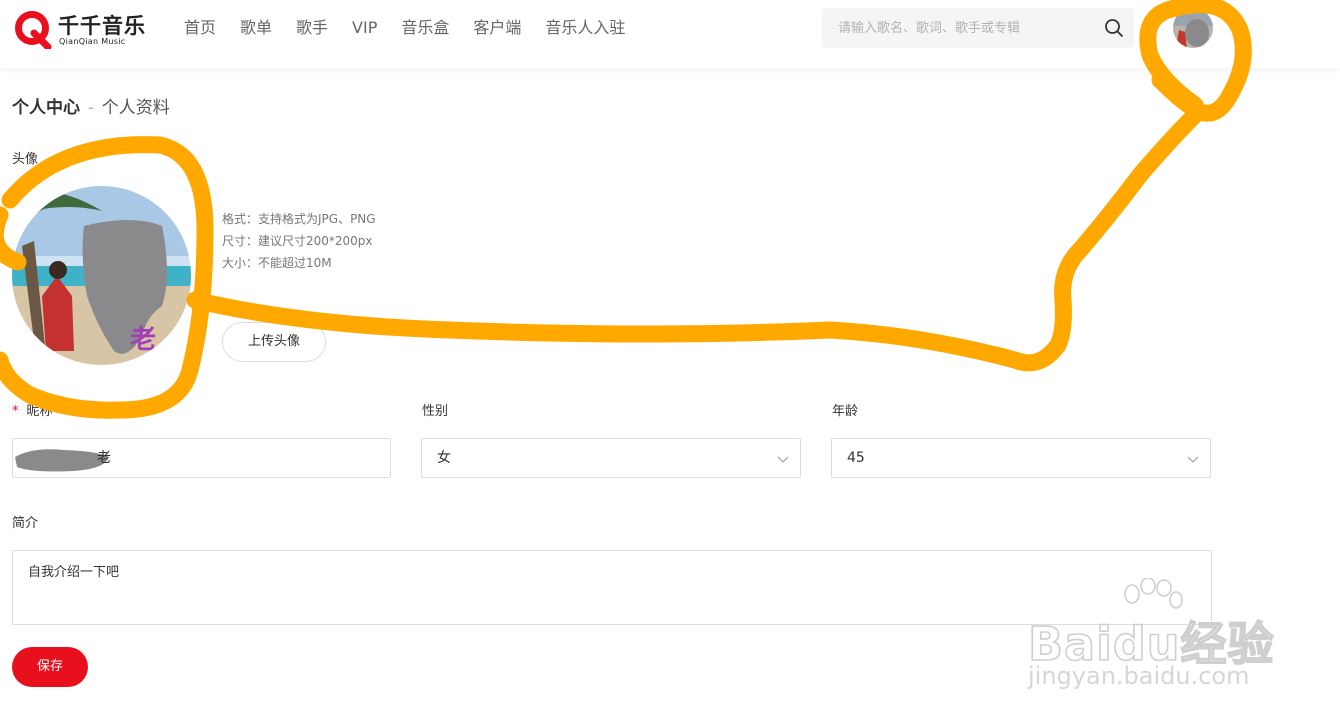 The image size is (1340, 724). I want to click on gender-value: 女, so click(444, 458).